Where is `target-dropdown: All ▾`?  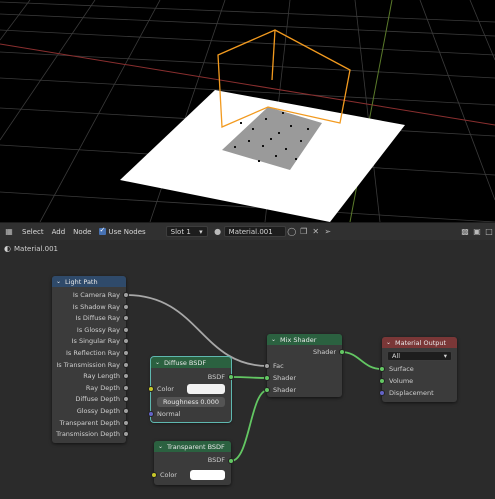 target-dropdown: All ▾ is located at coordinates (419, 356).